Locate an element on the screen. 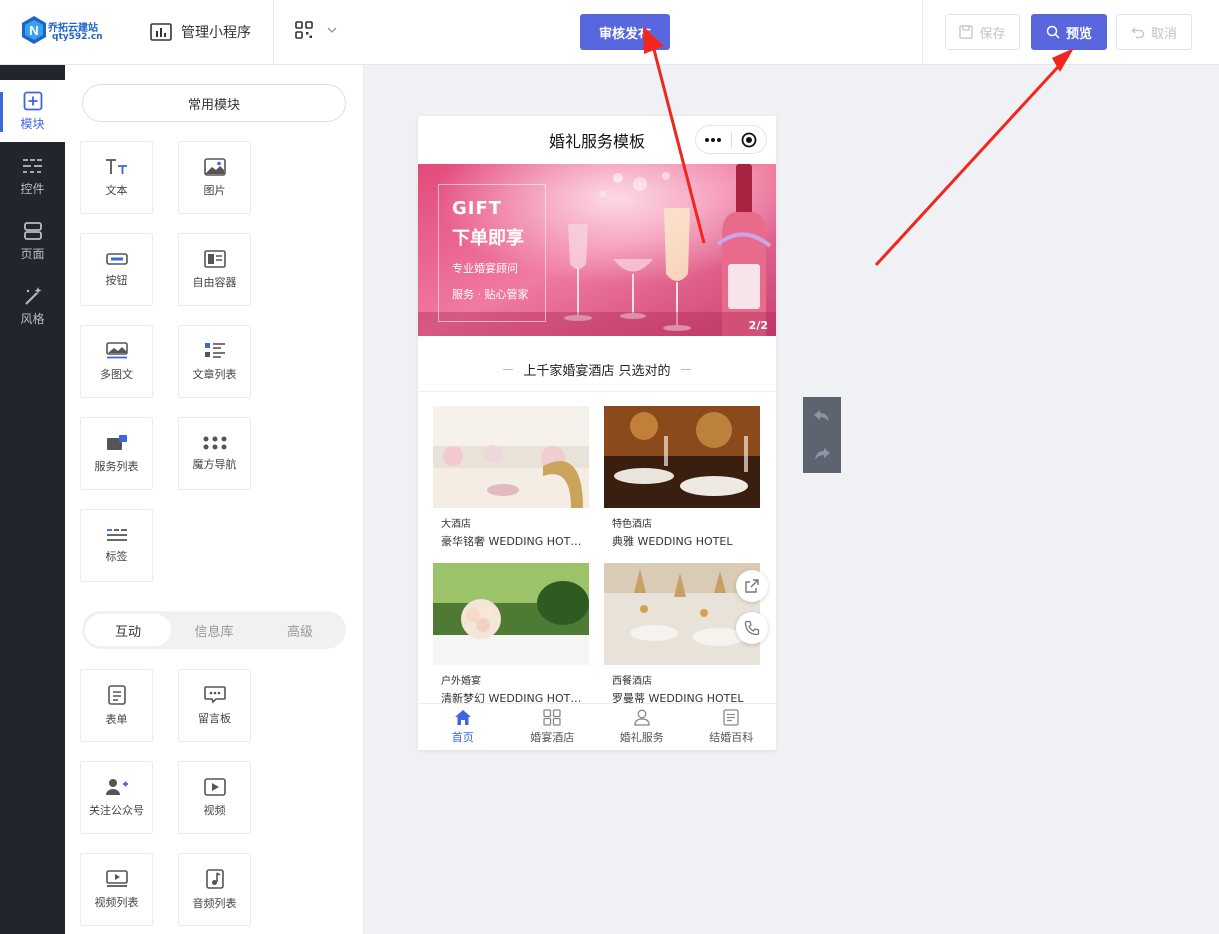  target-icon is located at coordinates (749, 139).